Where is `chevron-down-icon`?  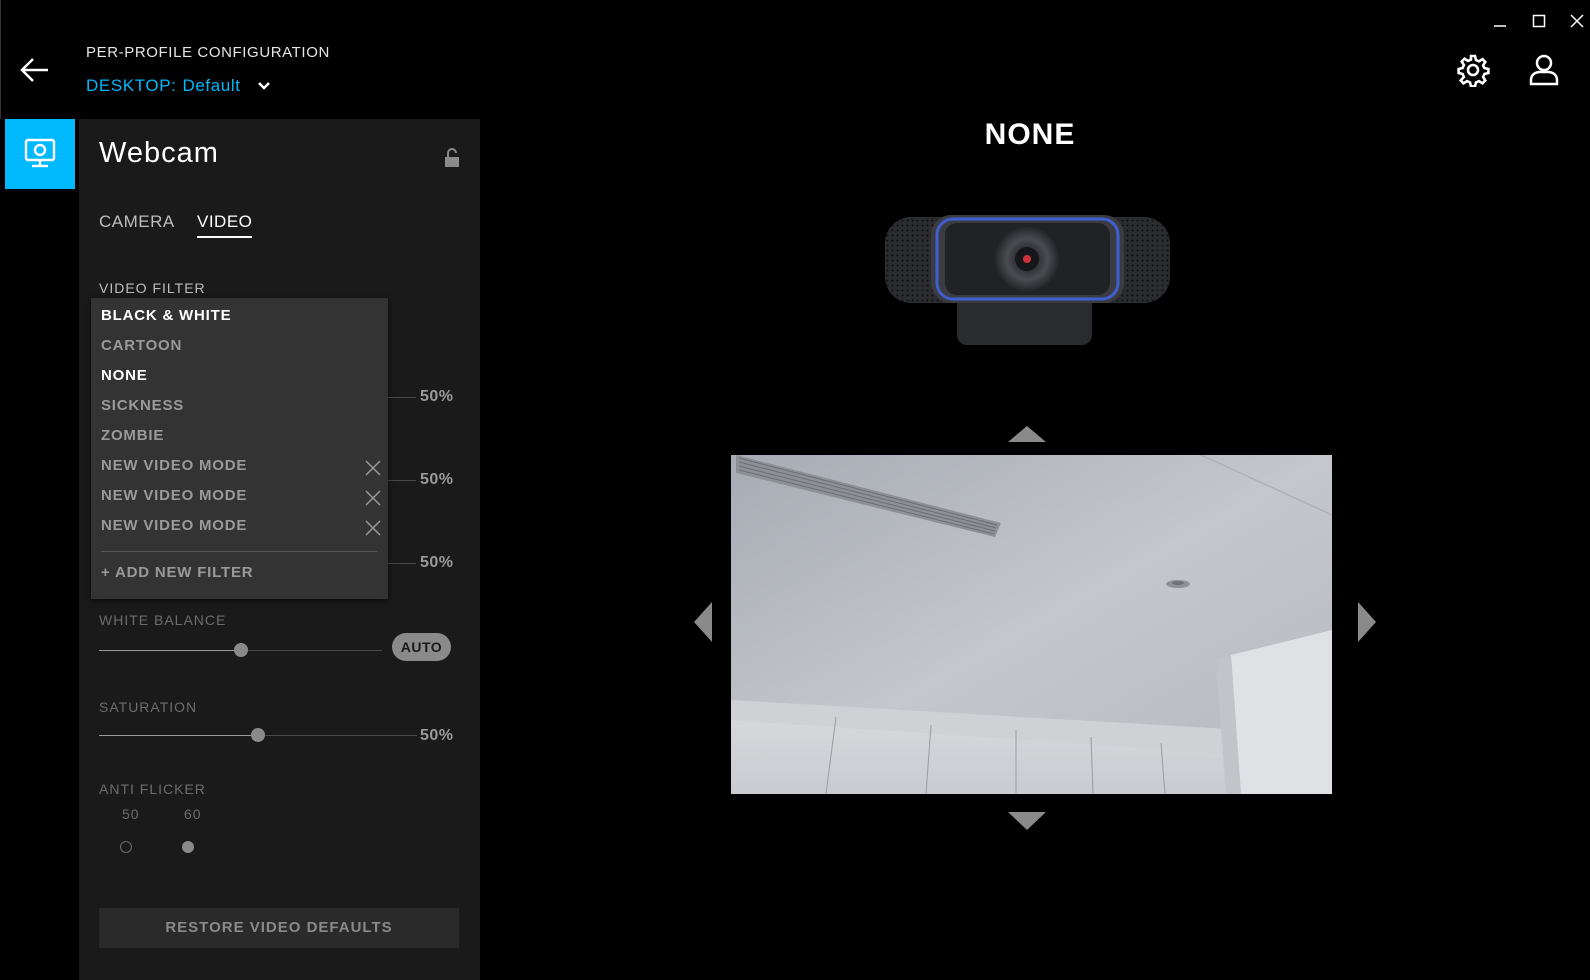 chevron-down-icon is located at coordinates (264, 86).